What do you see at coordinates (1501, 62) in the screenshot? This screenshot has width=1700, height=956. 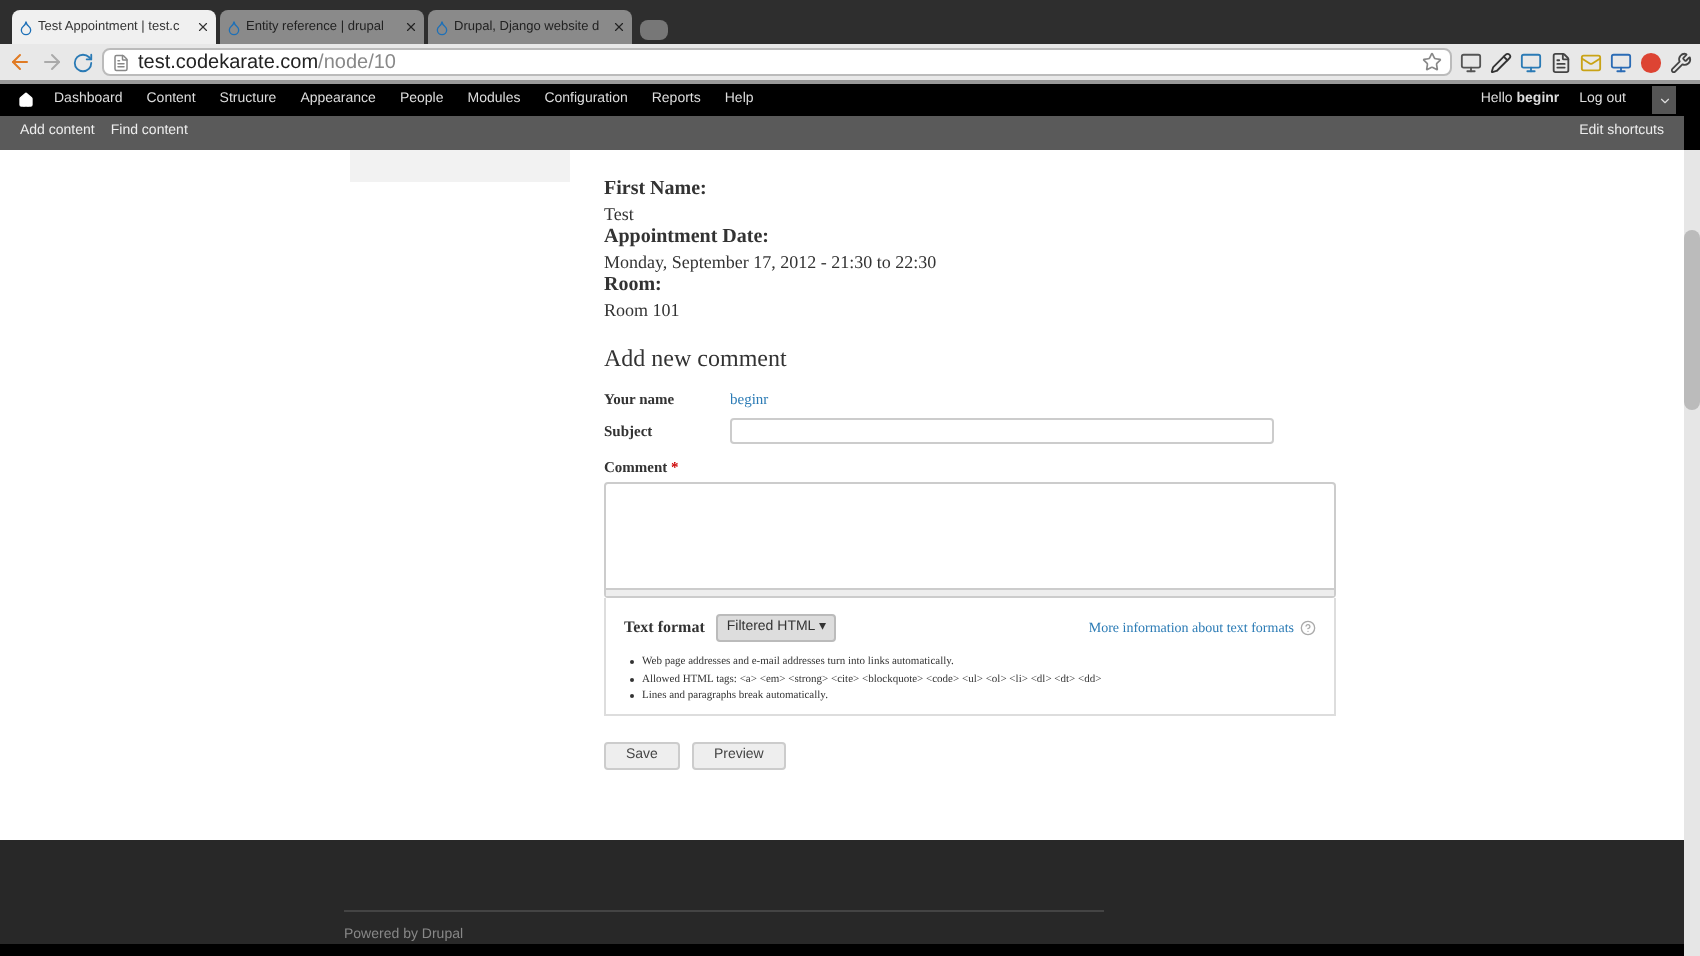 I see `pen-icon` at bounding box center [1501, 62].